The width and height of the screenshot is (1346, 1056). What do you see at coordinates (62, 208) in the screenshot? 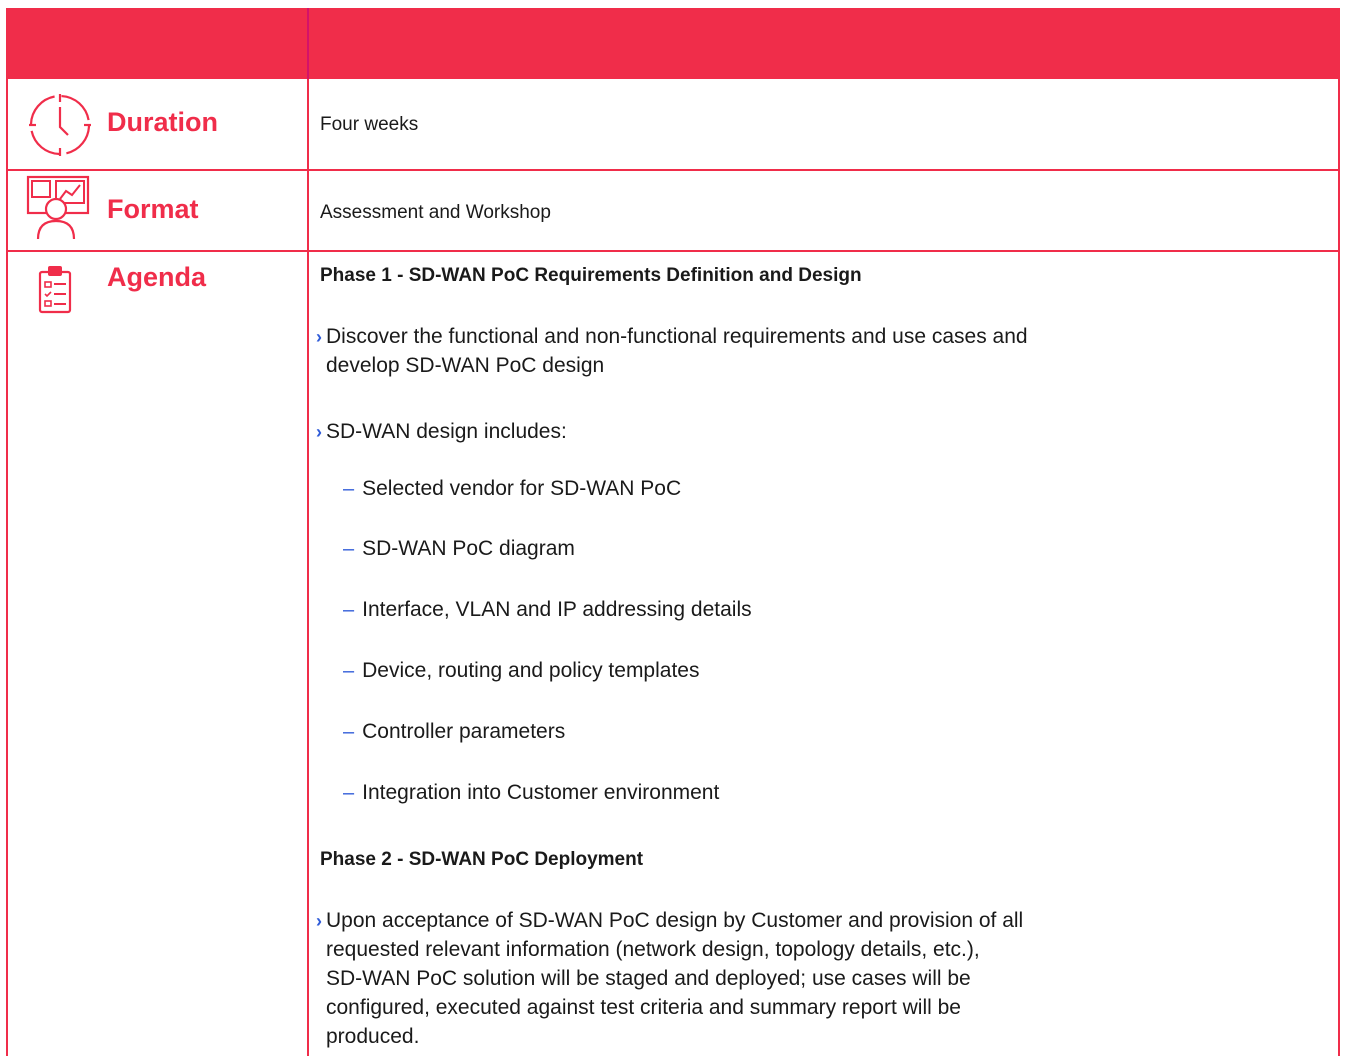
I see `presentation-icon` at bounding box center [62, 208].